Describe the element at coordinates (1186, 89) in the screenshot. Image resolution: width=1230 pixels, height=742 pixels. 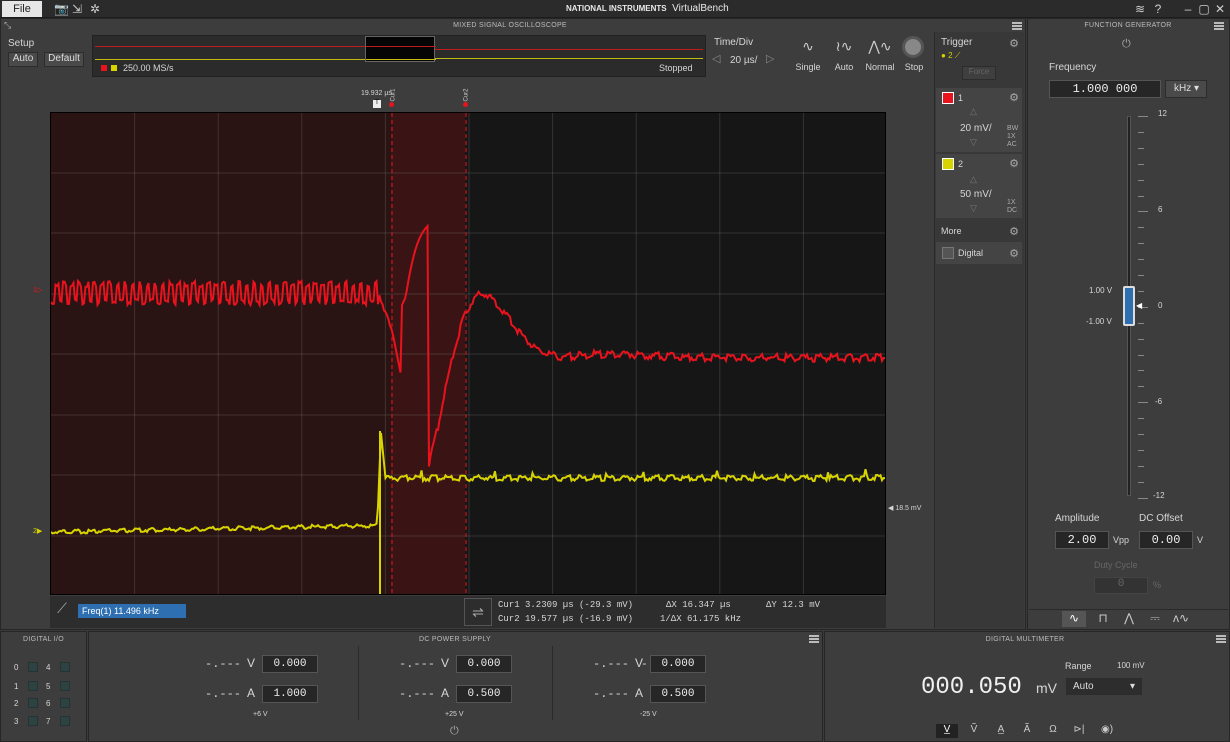
I see `frequency-unit-select: kHz ▾` at that location.